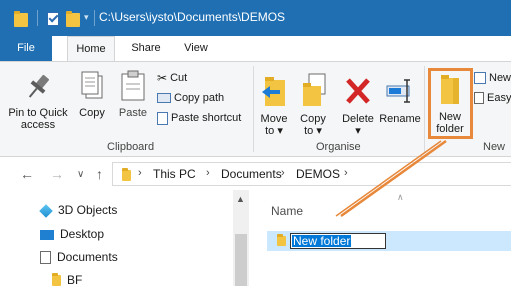 This screenshot has height=286, width=511. I want to click on highlight-arrow, so click(391, 178).